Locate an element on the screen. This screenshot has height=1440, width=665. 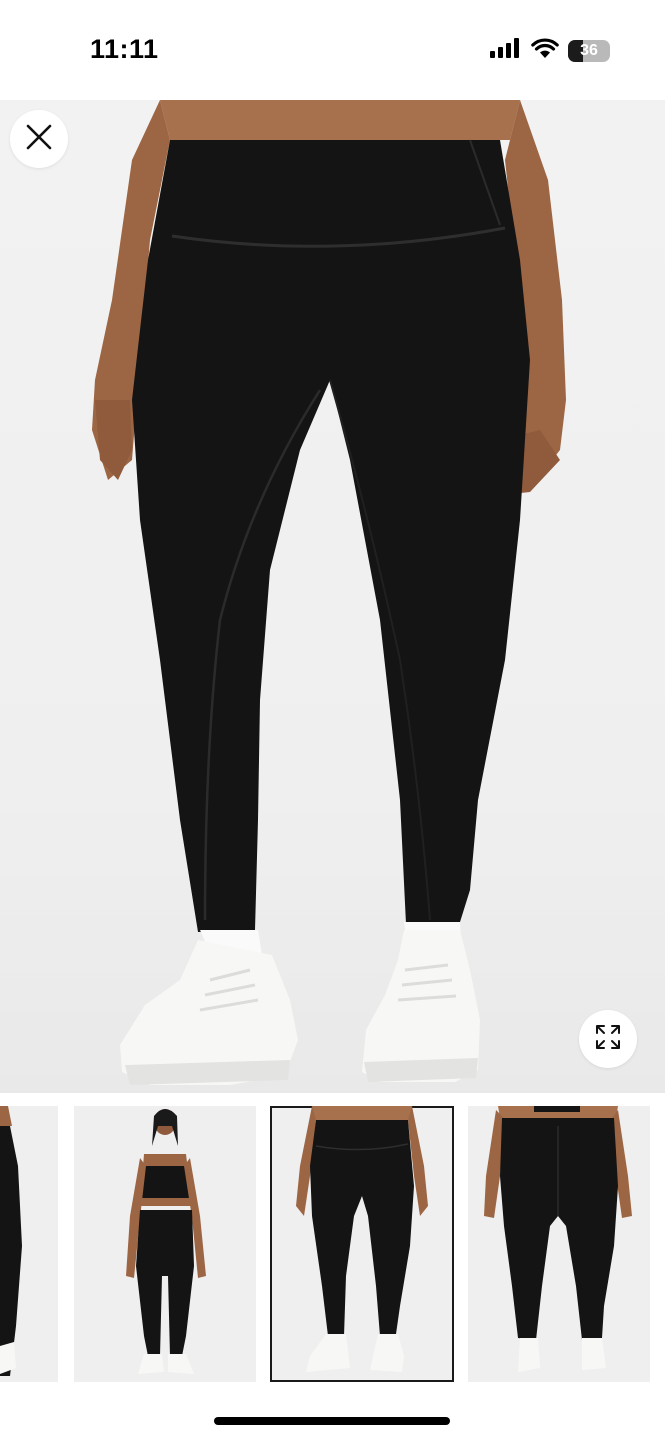
battery-level: 36 is located at coordinates (589, 50).